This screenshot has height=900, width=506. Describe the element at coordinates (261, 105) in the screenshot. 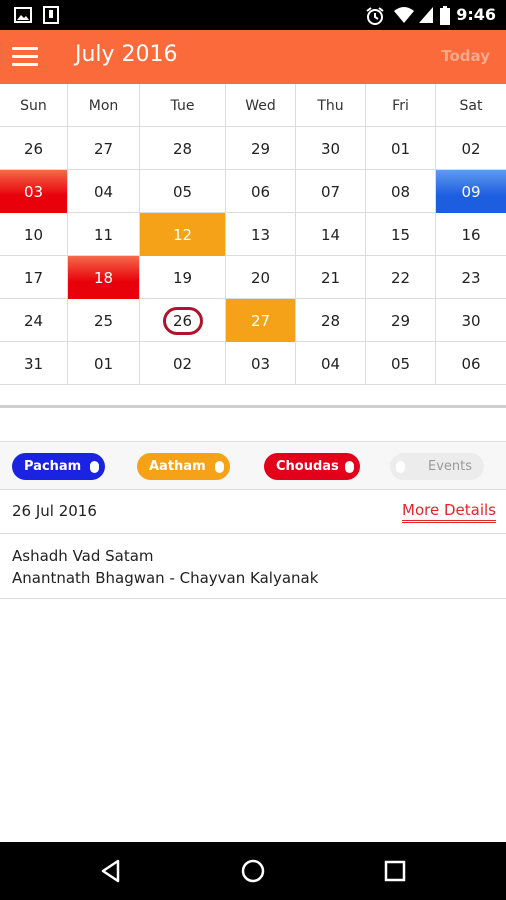

I see `weekday-label: Wed` at that location.